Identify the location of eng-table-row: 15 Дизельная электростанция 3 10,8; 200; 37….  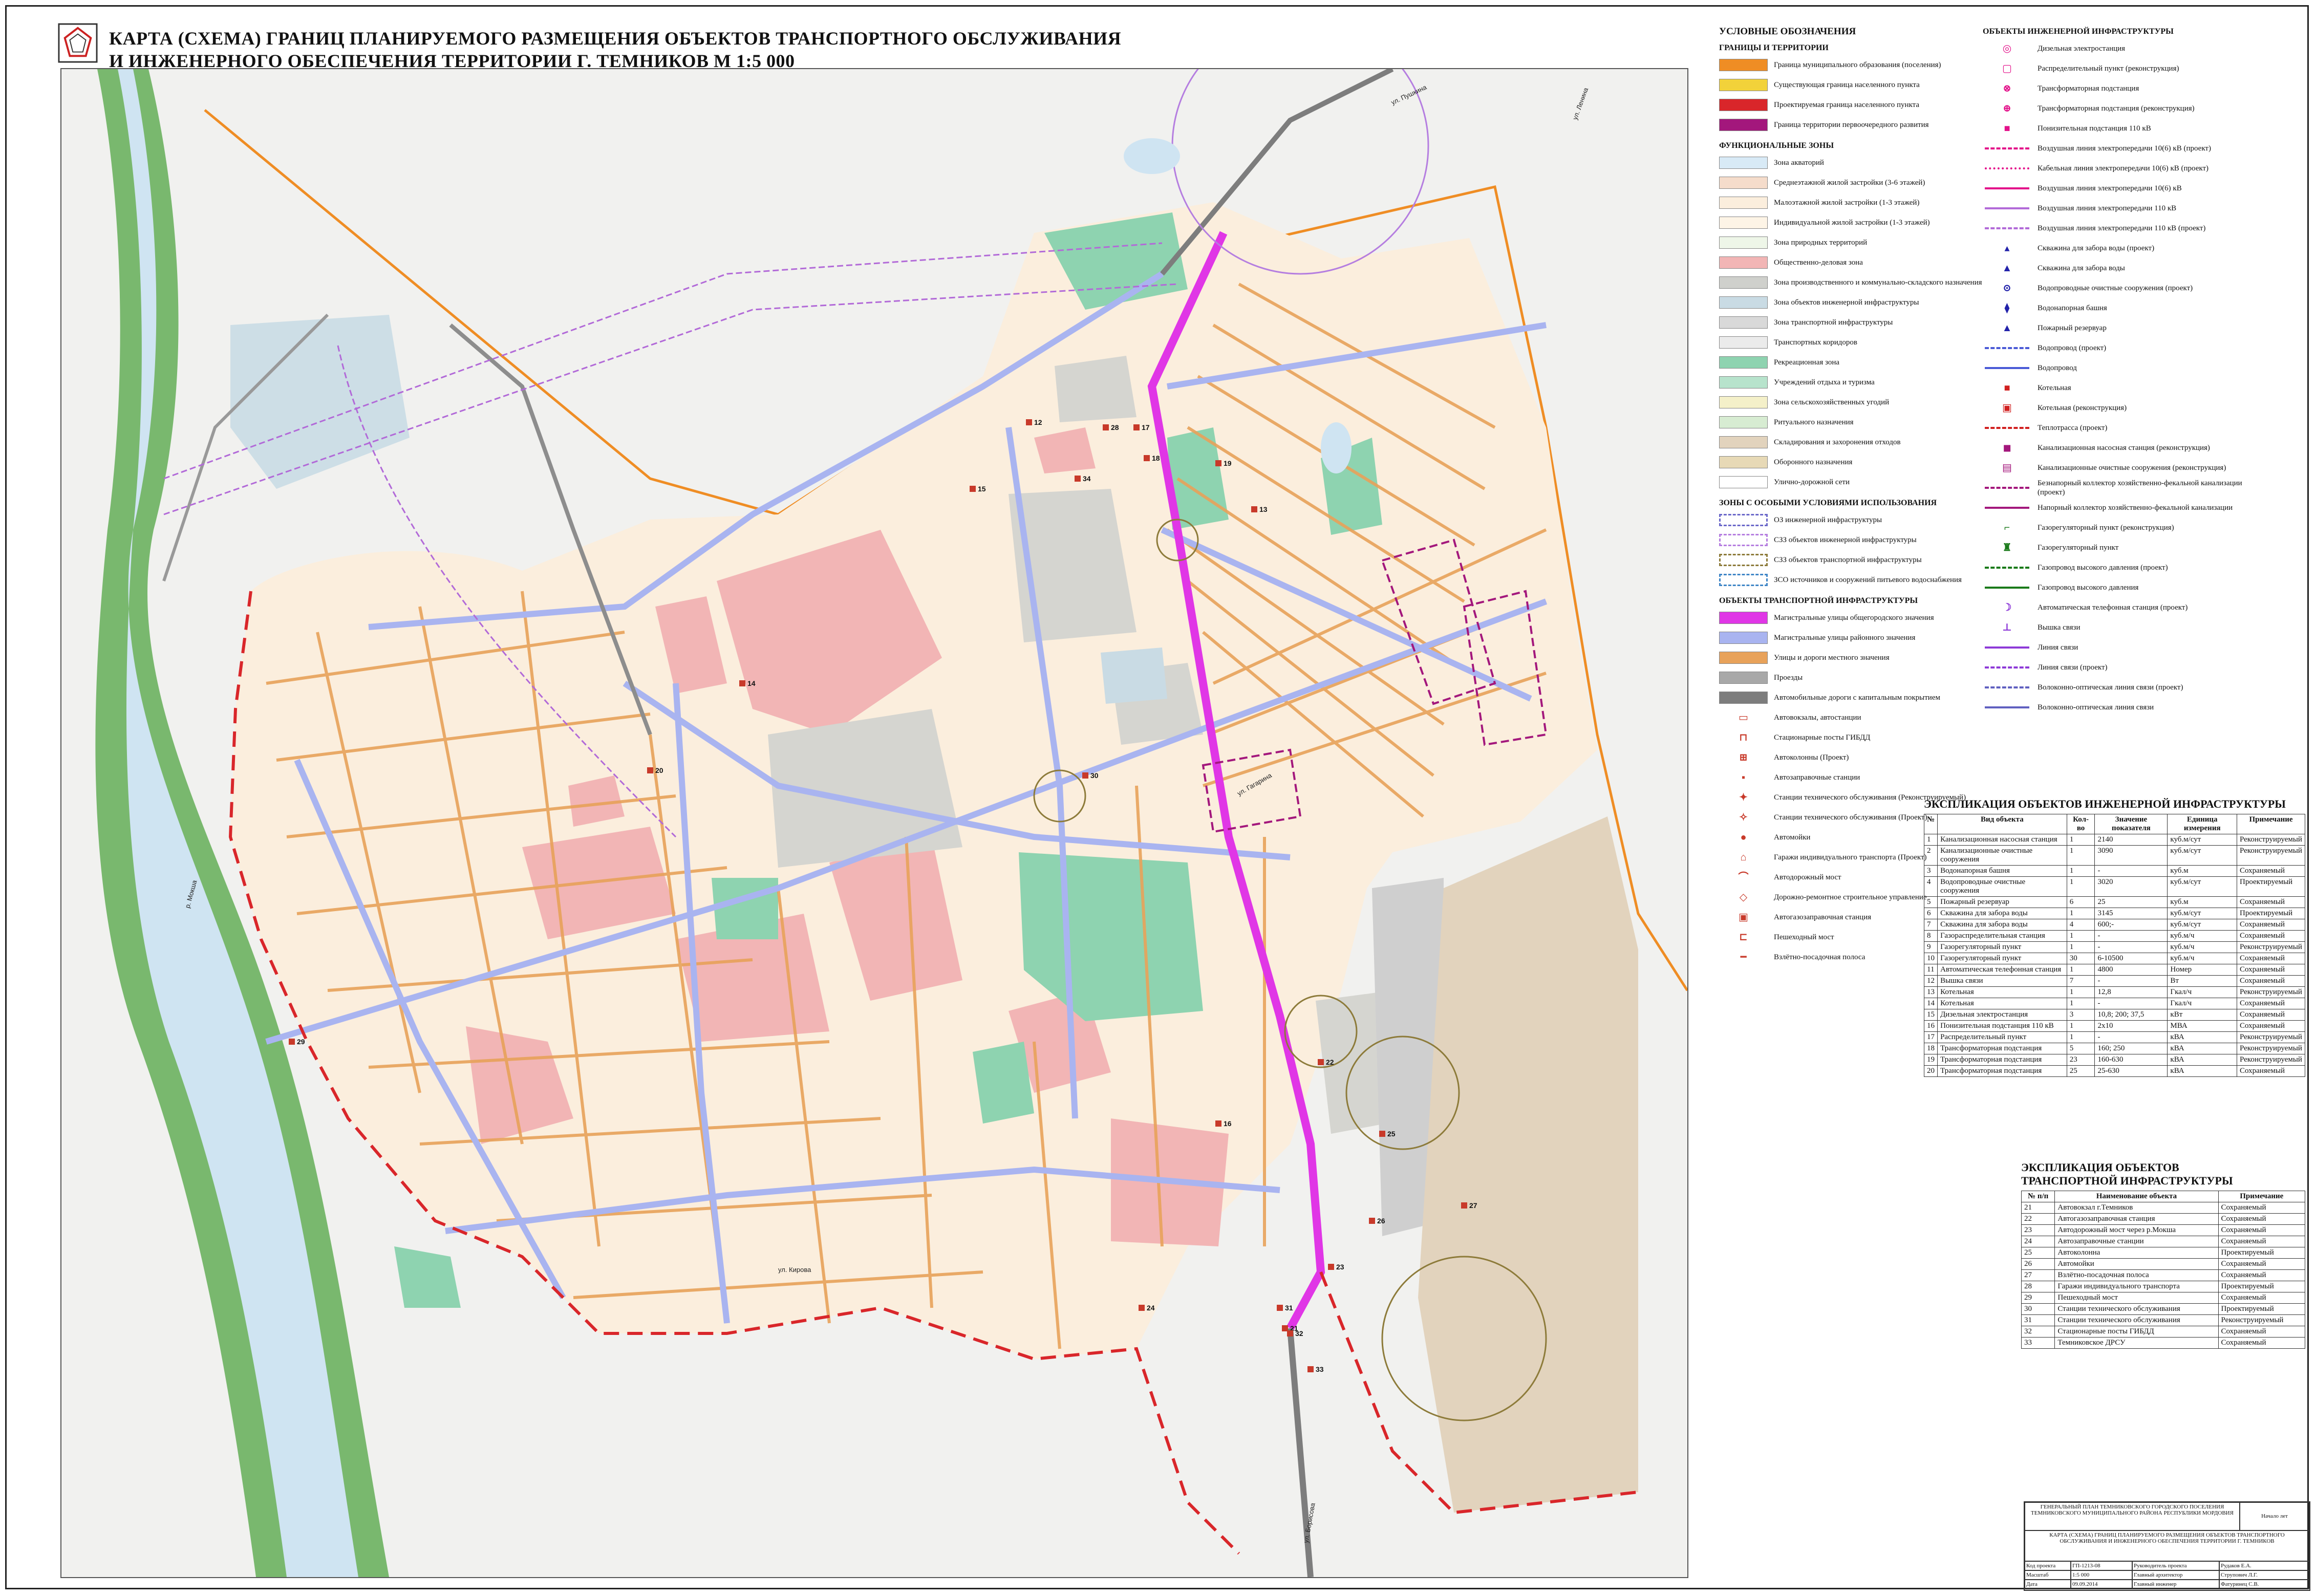
(2114, 1015).